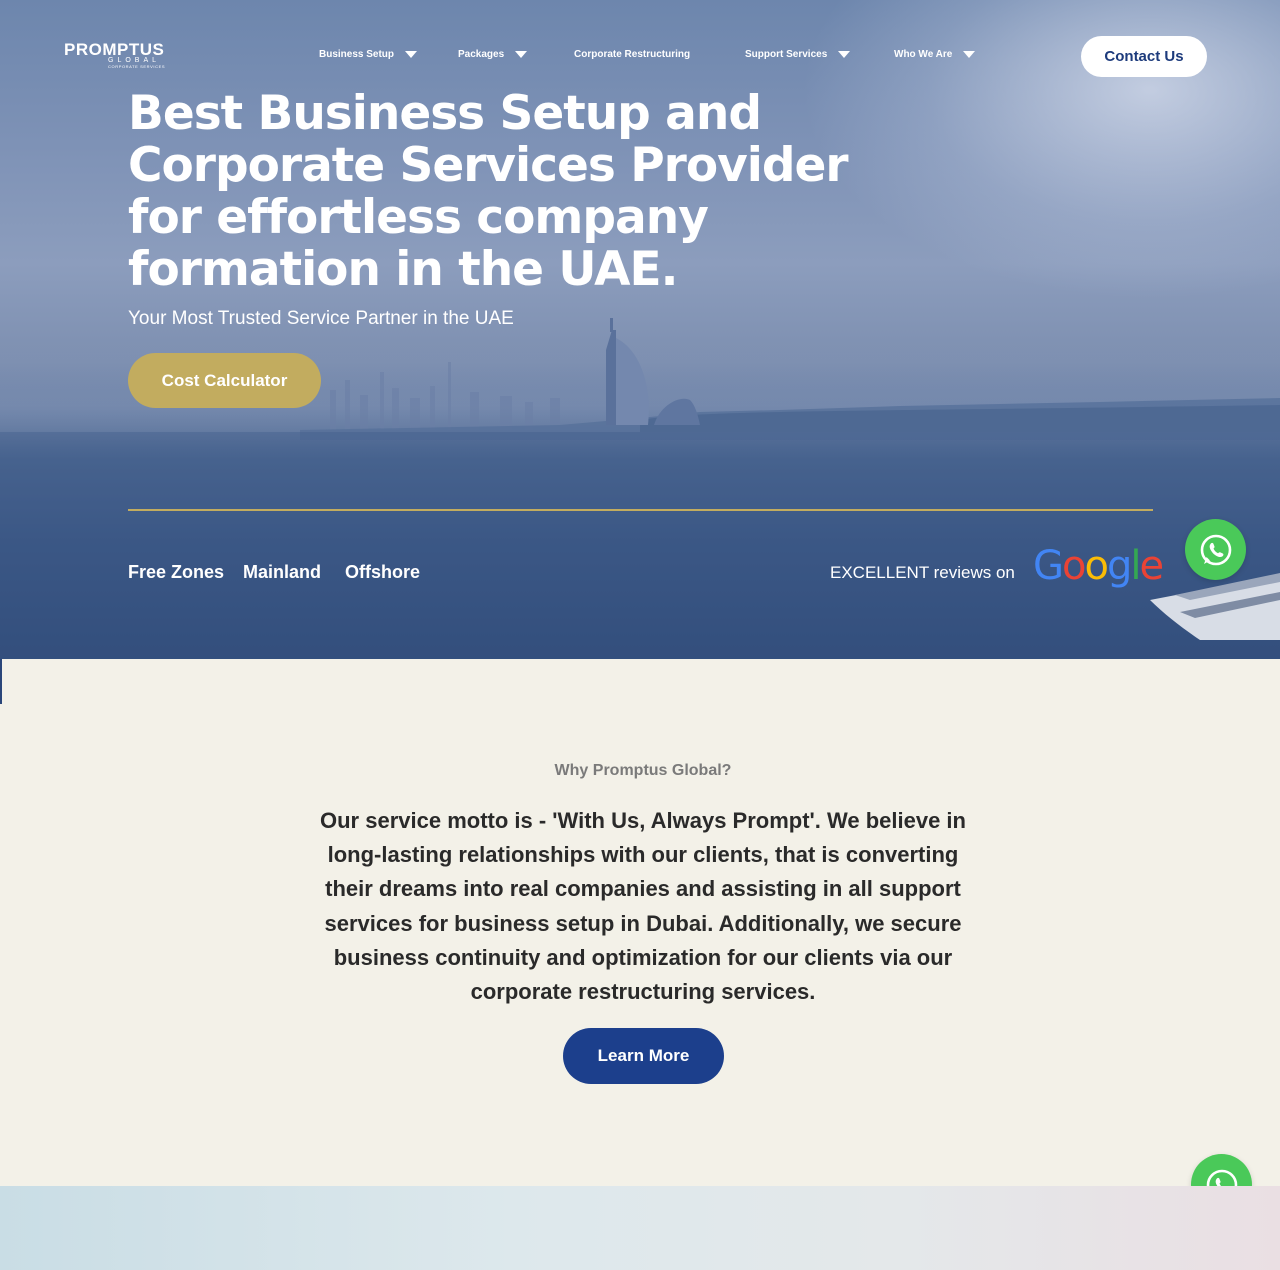  Describe the element at coordinates (137, 66) in the screenshot. I see `logo-tagline: CORPORATE SERVICES` at that location.